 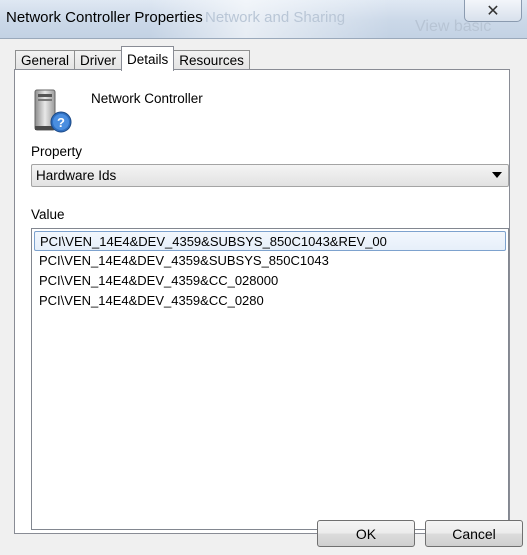 I want to click on list-item: PCI\VEN_14E4&DEV_4359&CC_028000, so click(x=270, y=281).